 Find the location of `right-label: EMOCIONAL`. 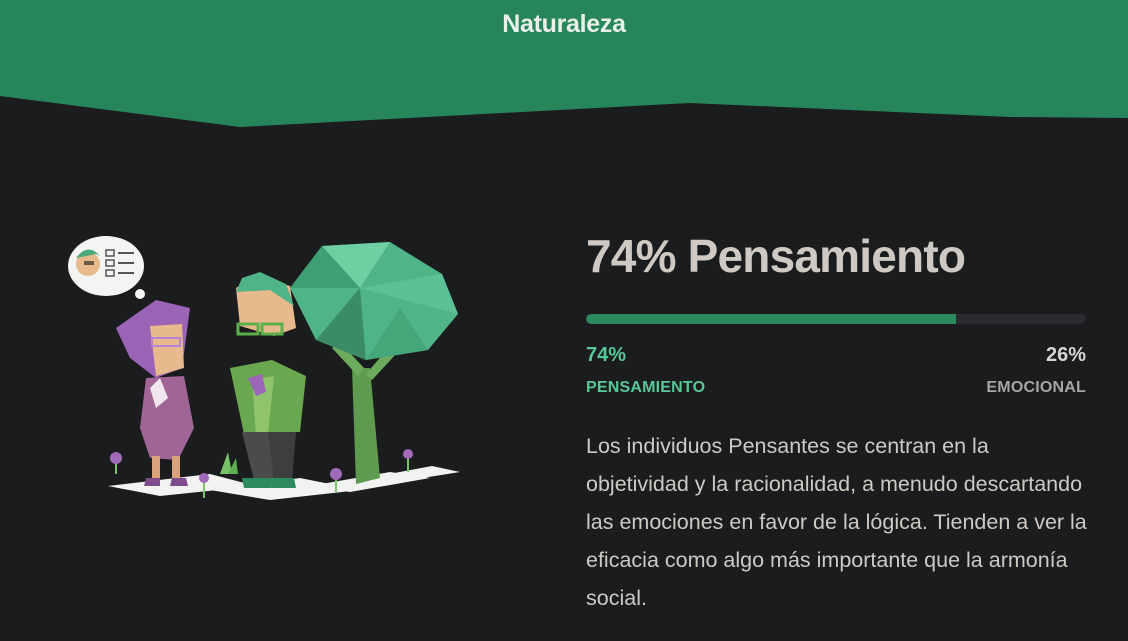

right-label: EMOCIONAL is located at coordinates (1036, 387).